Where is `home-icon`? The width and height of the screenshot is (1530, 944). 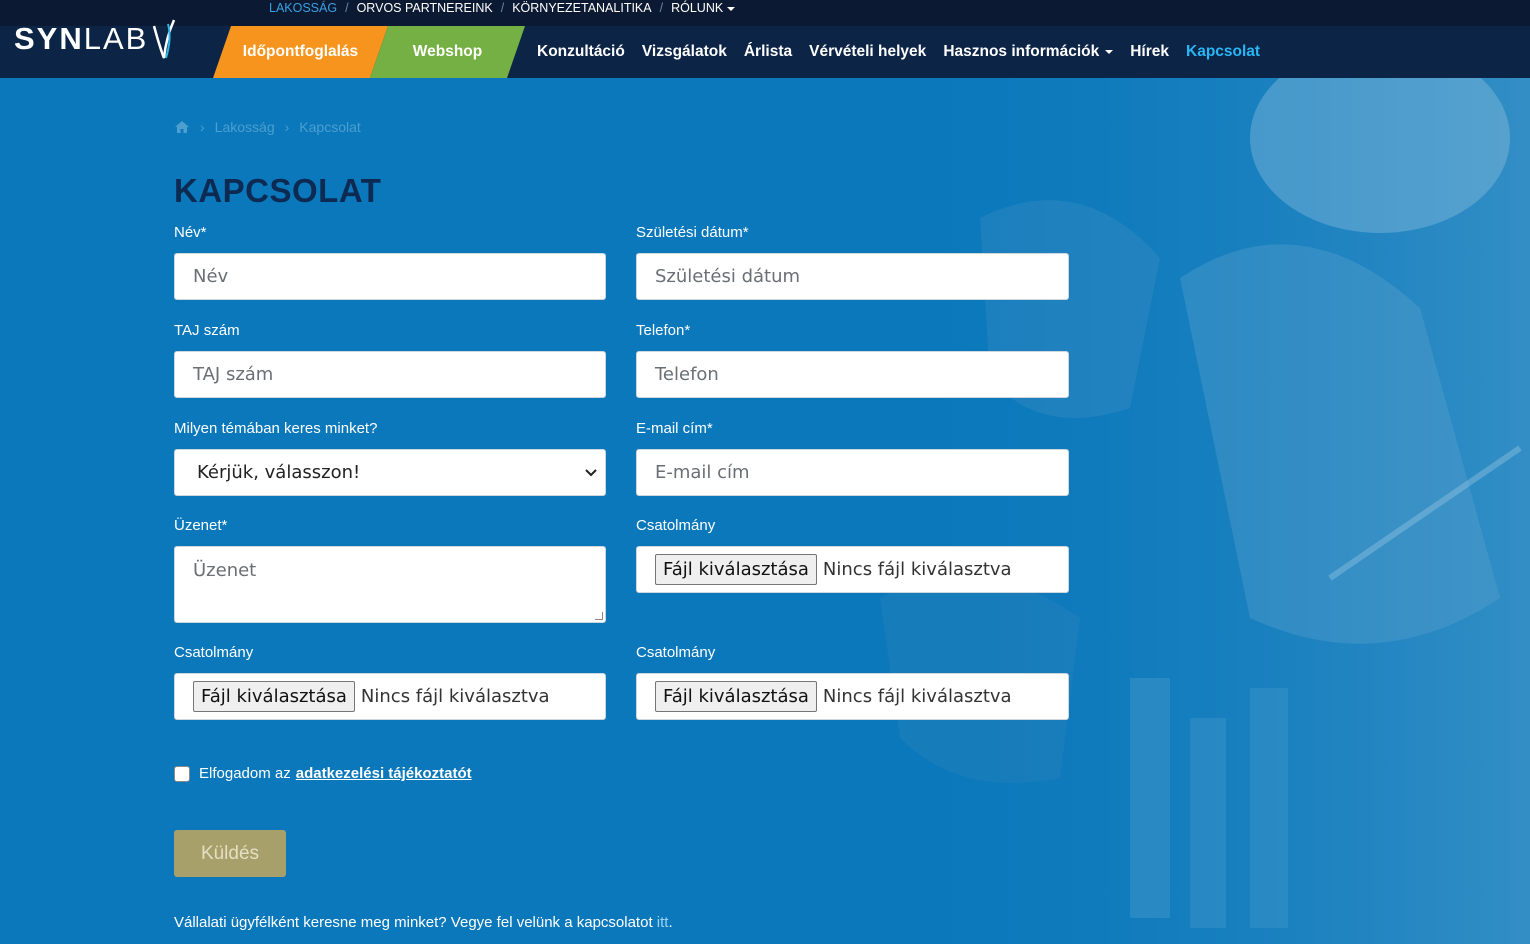
home-icon is located at coordinates (182, 127).